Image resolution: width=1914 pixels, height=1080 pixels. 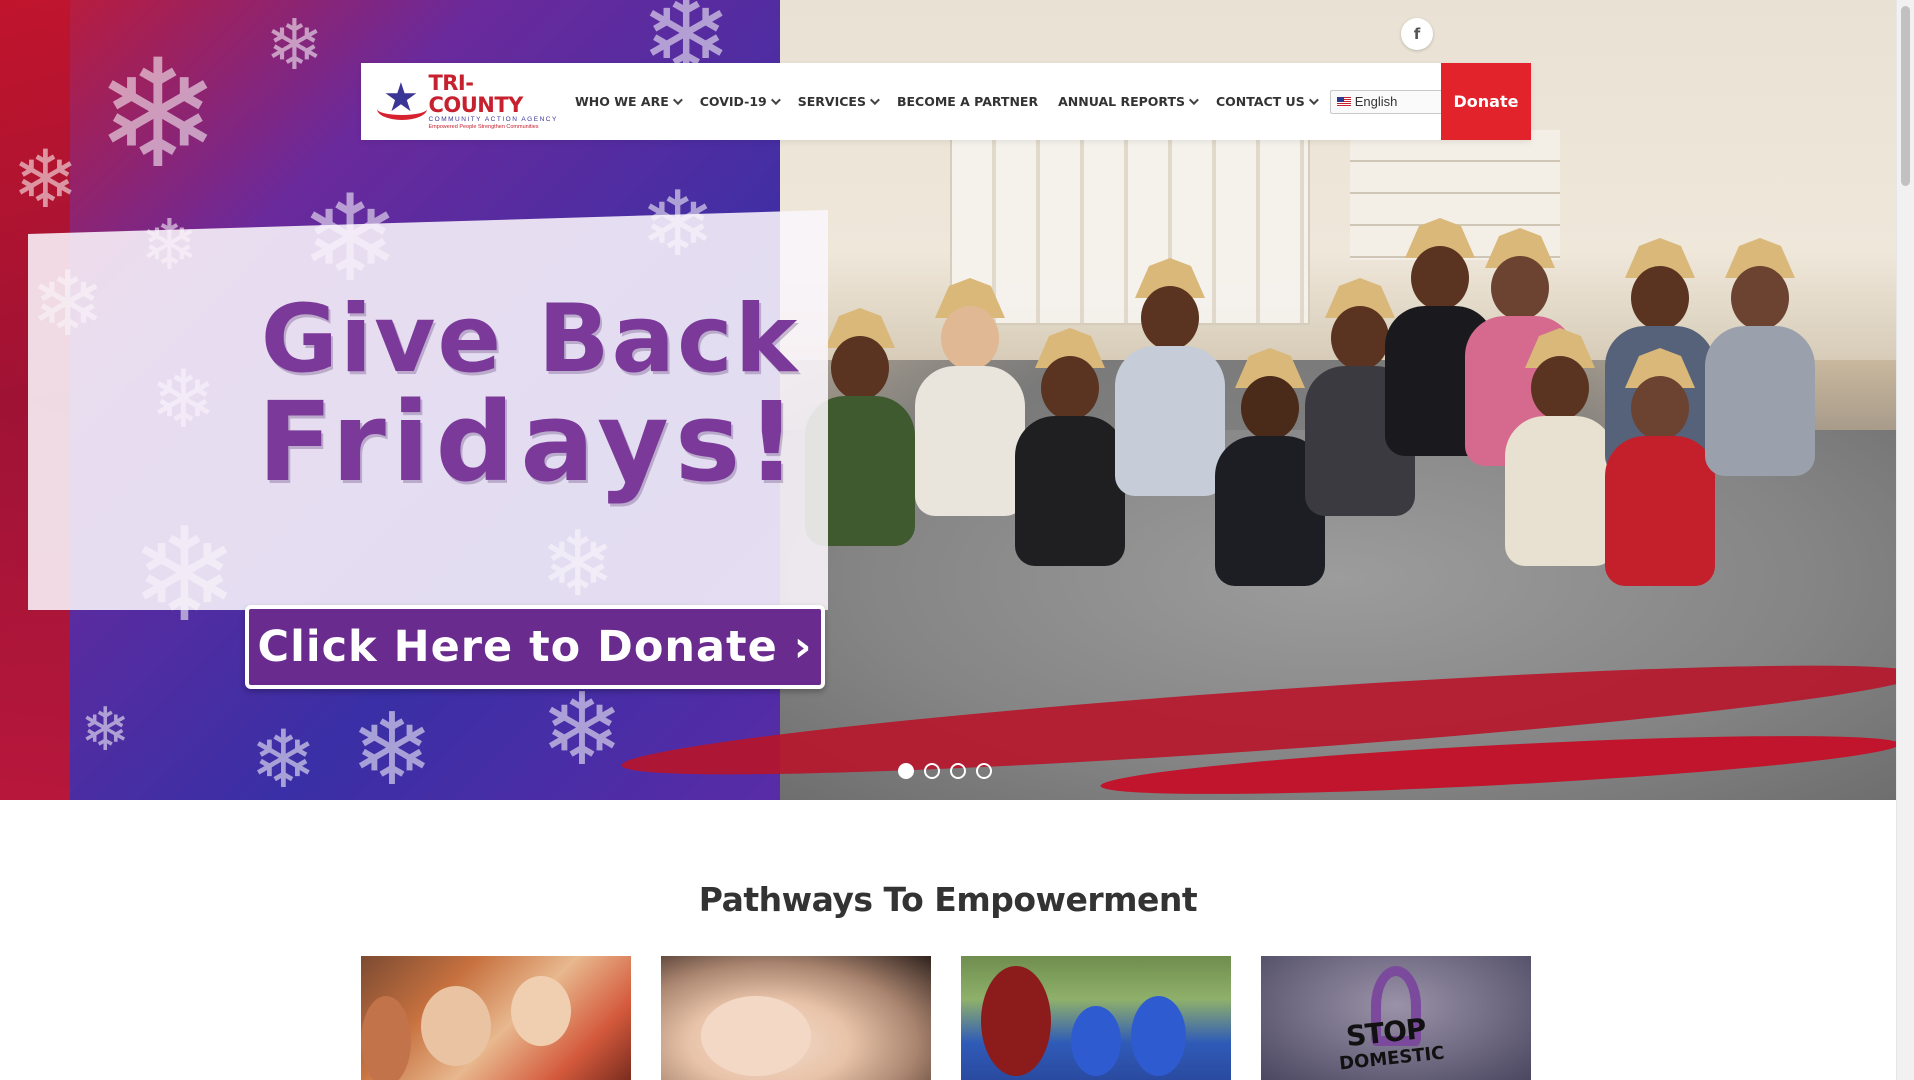 I want to click on section-title: Pathways To Empowerment, so click(x=948, y=899).